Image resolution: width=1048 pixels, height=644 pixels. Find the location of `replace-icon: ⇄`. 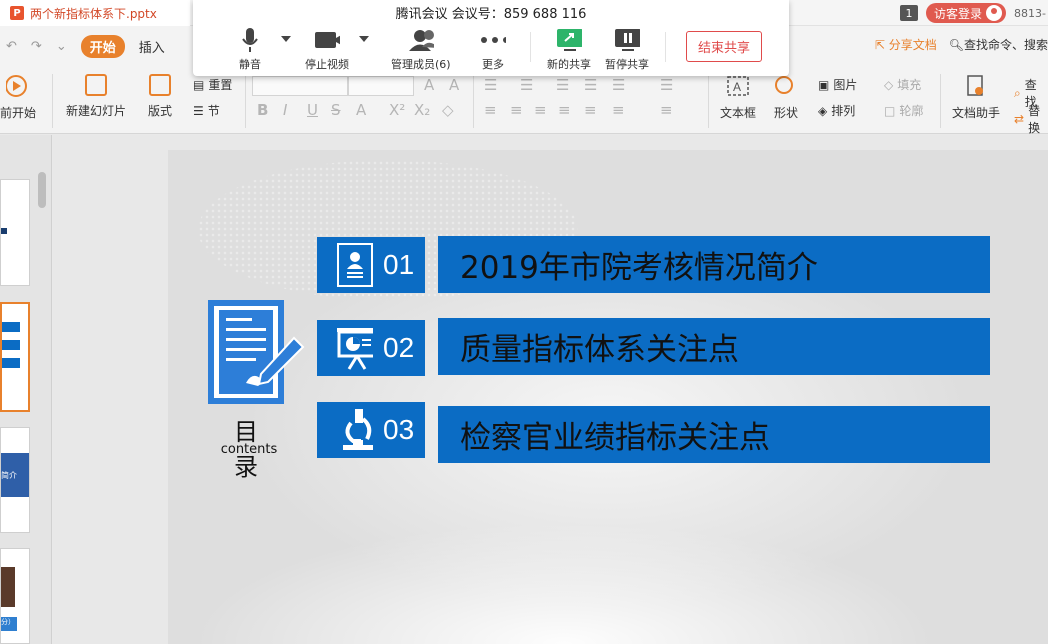

replace-icon: ⇄ is located at coordinates (1019, 119).